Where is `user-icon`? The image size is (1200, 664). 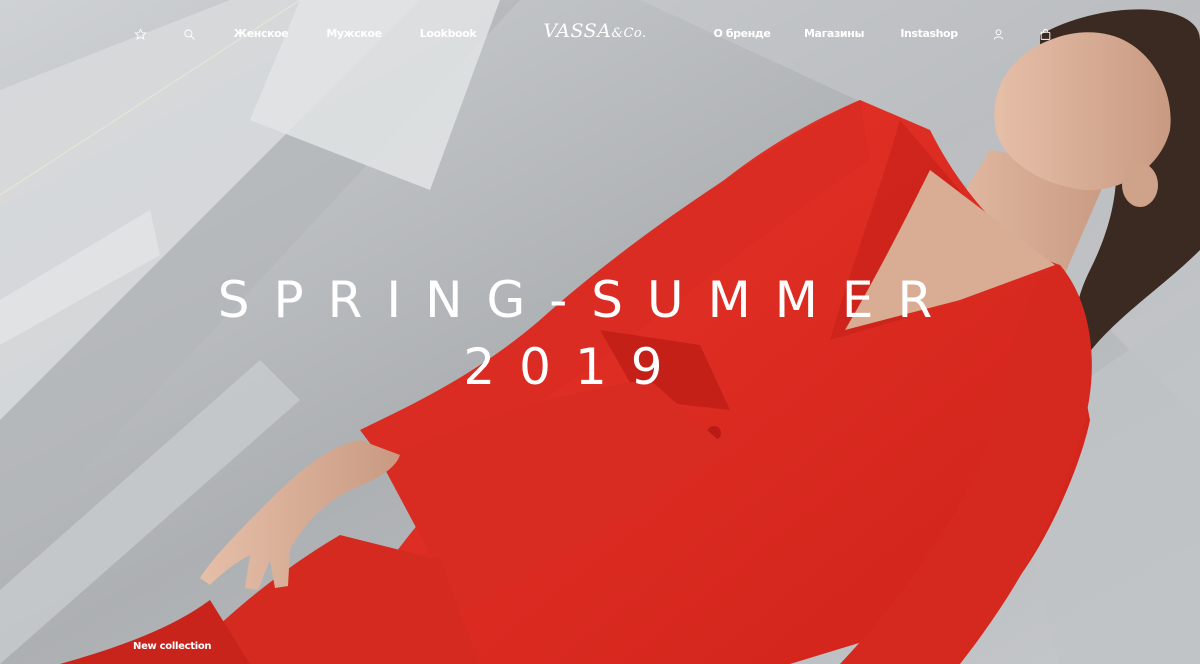 user-icon is located at coordinates (998, 34).